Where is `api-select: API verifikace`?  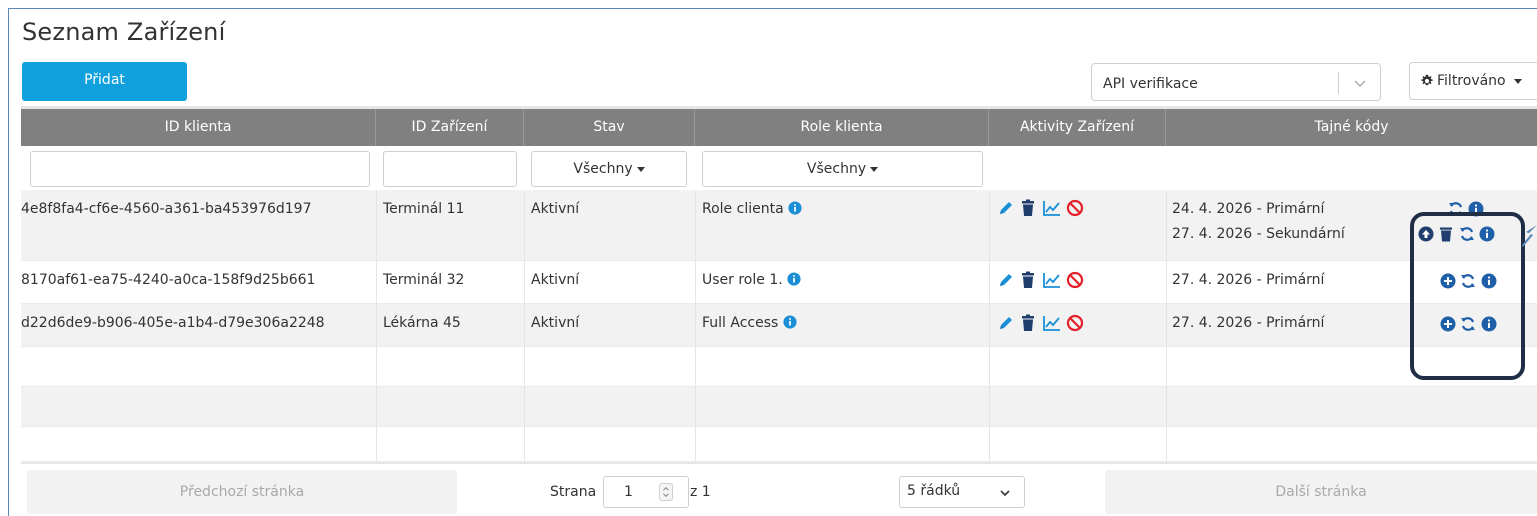
api-select: API verifikace is located at coordinates (1236, 82).